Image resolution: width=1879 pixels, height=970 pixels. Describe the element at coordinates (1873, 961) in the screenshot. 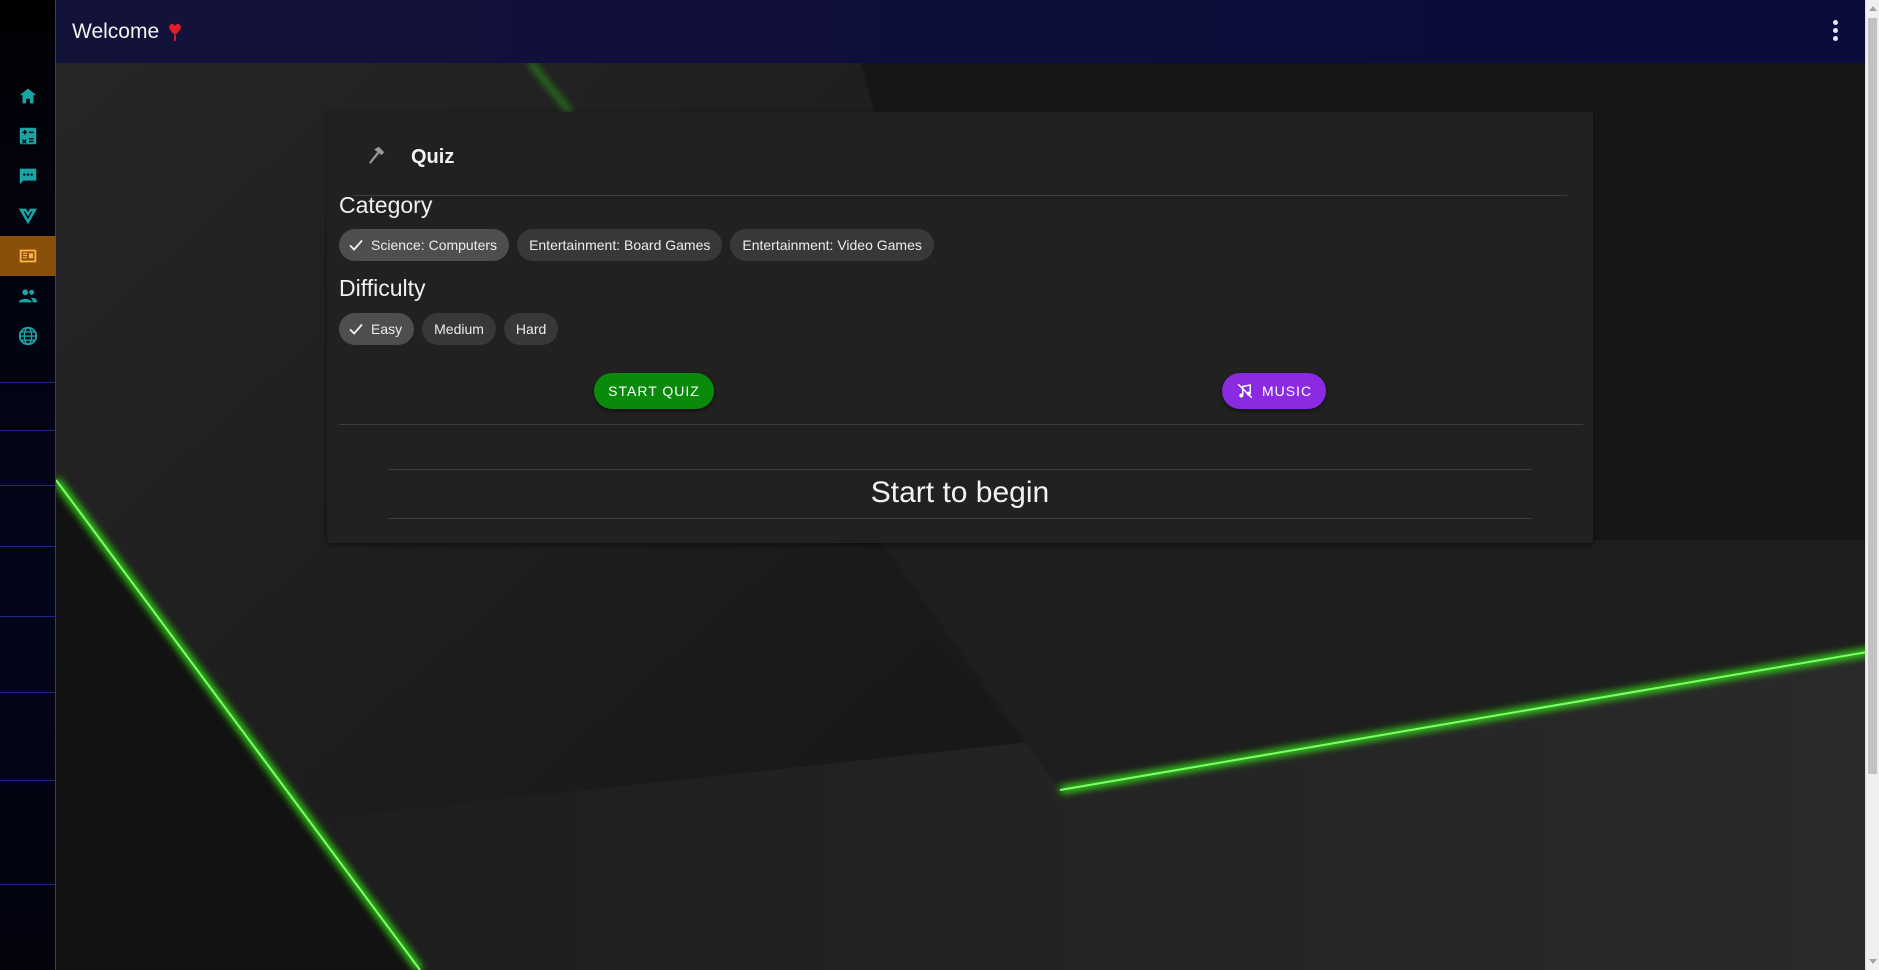

I see `scroll-down-arrow-icon` at that location.